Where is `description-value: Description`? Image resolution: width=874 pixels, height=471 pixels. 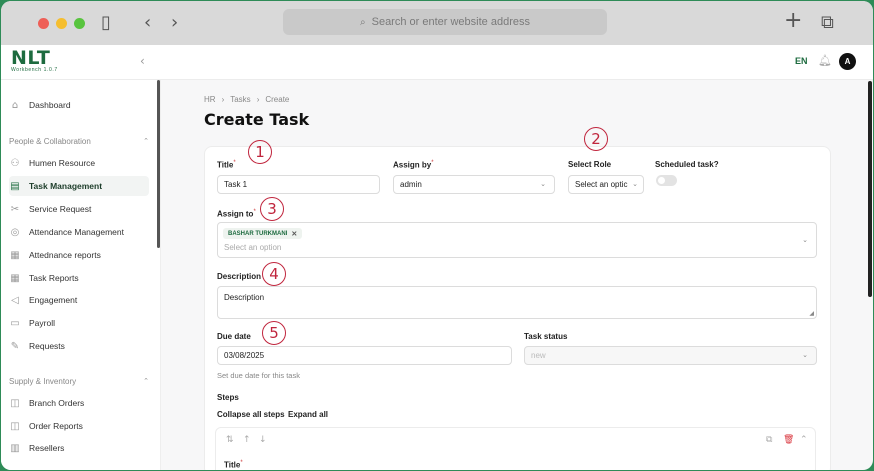
description-value: Description is located at coordinates (244, 297).